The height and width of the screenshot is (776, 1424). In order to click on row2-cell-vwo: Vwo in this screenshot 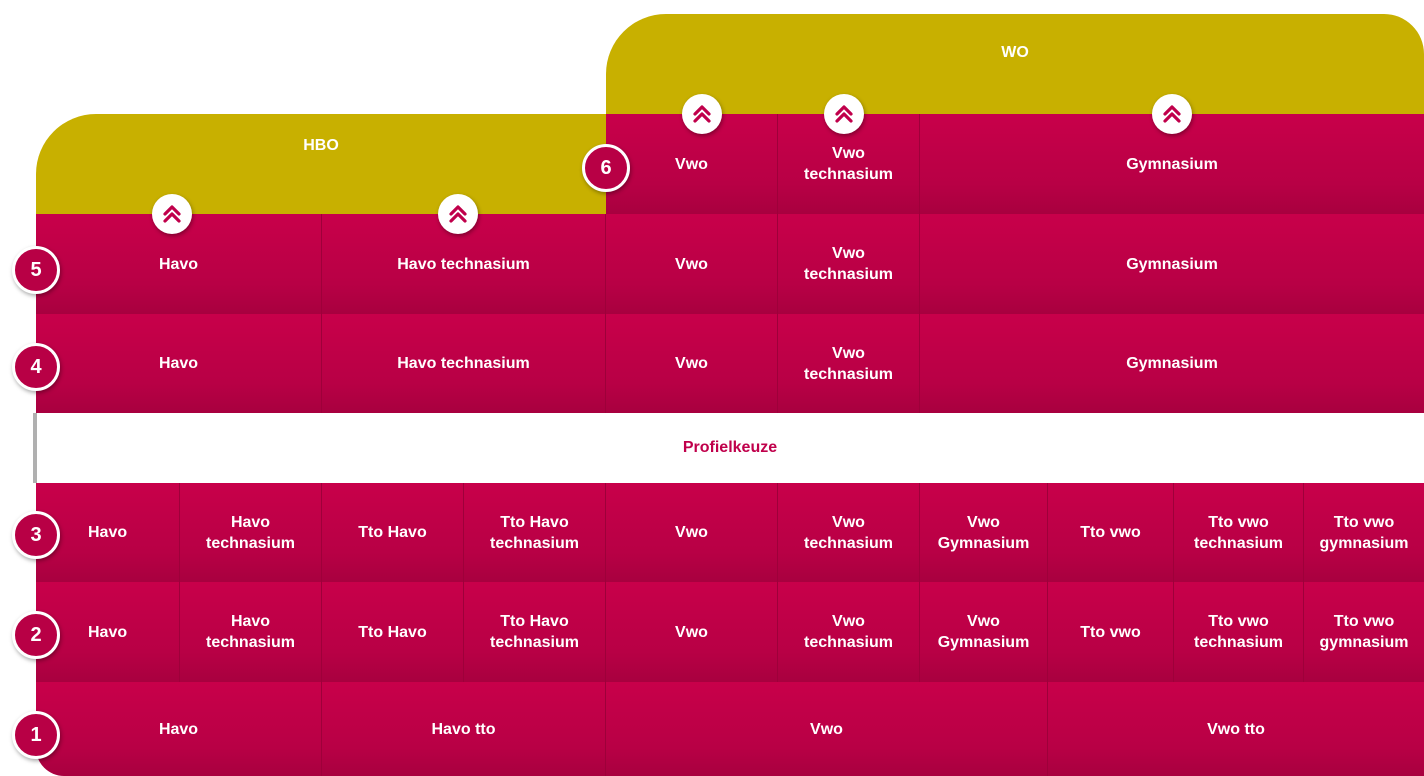, I will do `click(692, 632)`.